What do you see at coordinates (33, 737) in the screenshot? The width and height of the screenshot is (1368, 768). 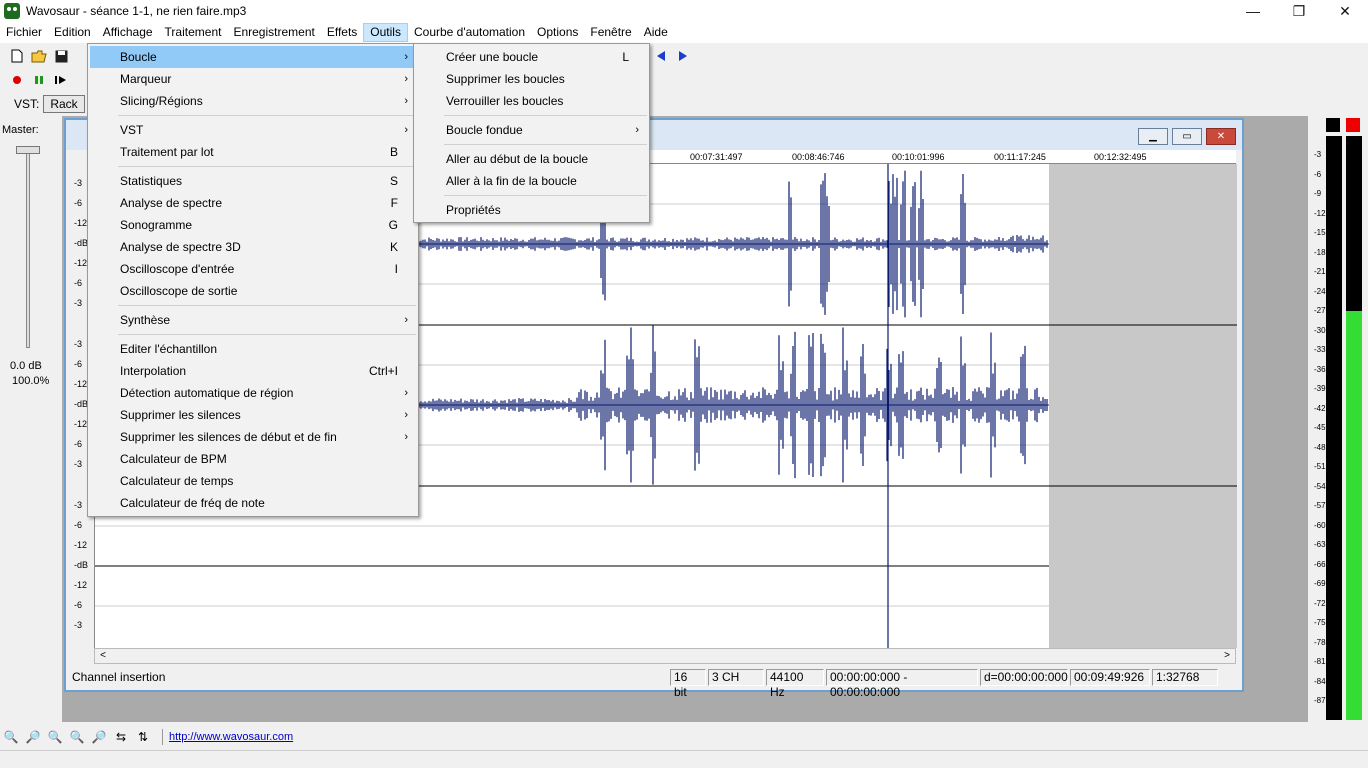 I see `zoom-out-icon: 🔎` at bounding box center [33, 737].